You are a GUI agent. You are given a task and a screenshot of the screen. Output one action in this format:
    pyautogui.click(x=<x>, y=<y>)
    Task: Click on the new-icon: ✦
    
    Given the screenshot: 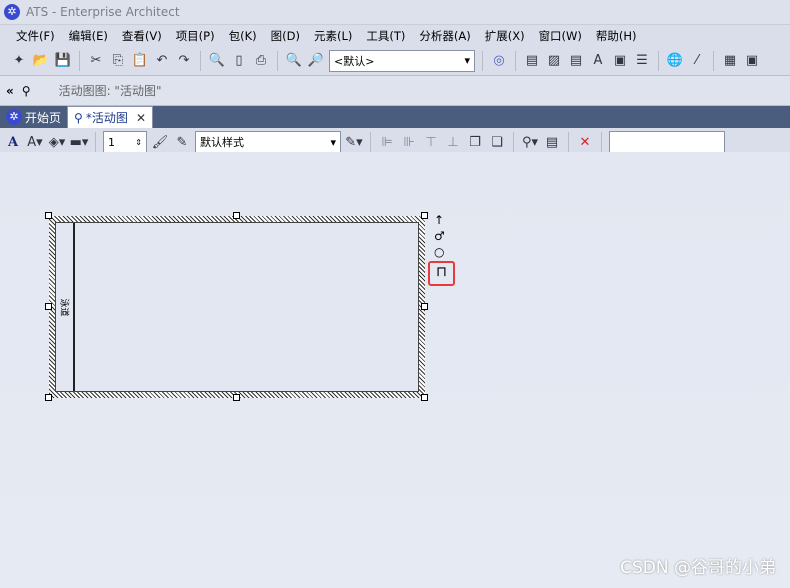 What is the action you would take?
    pyautogui.click(x=19, y=61)
    